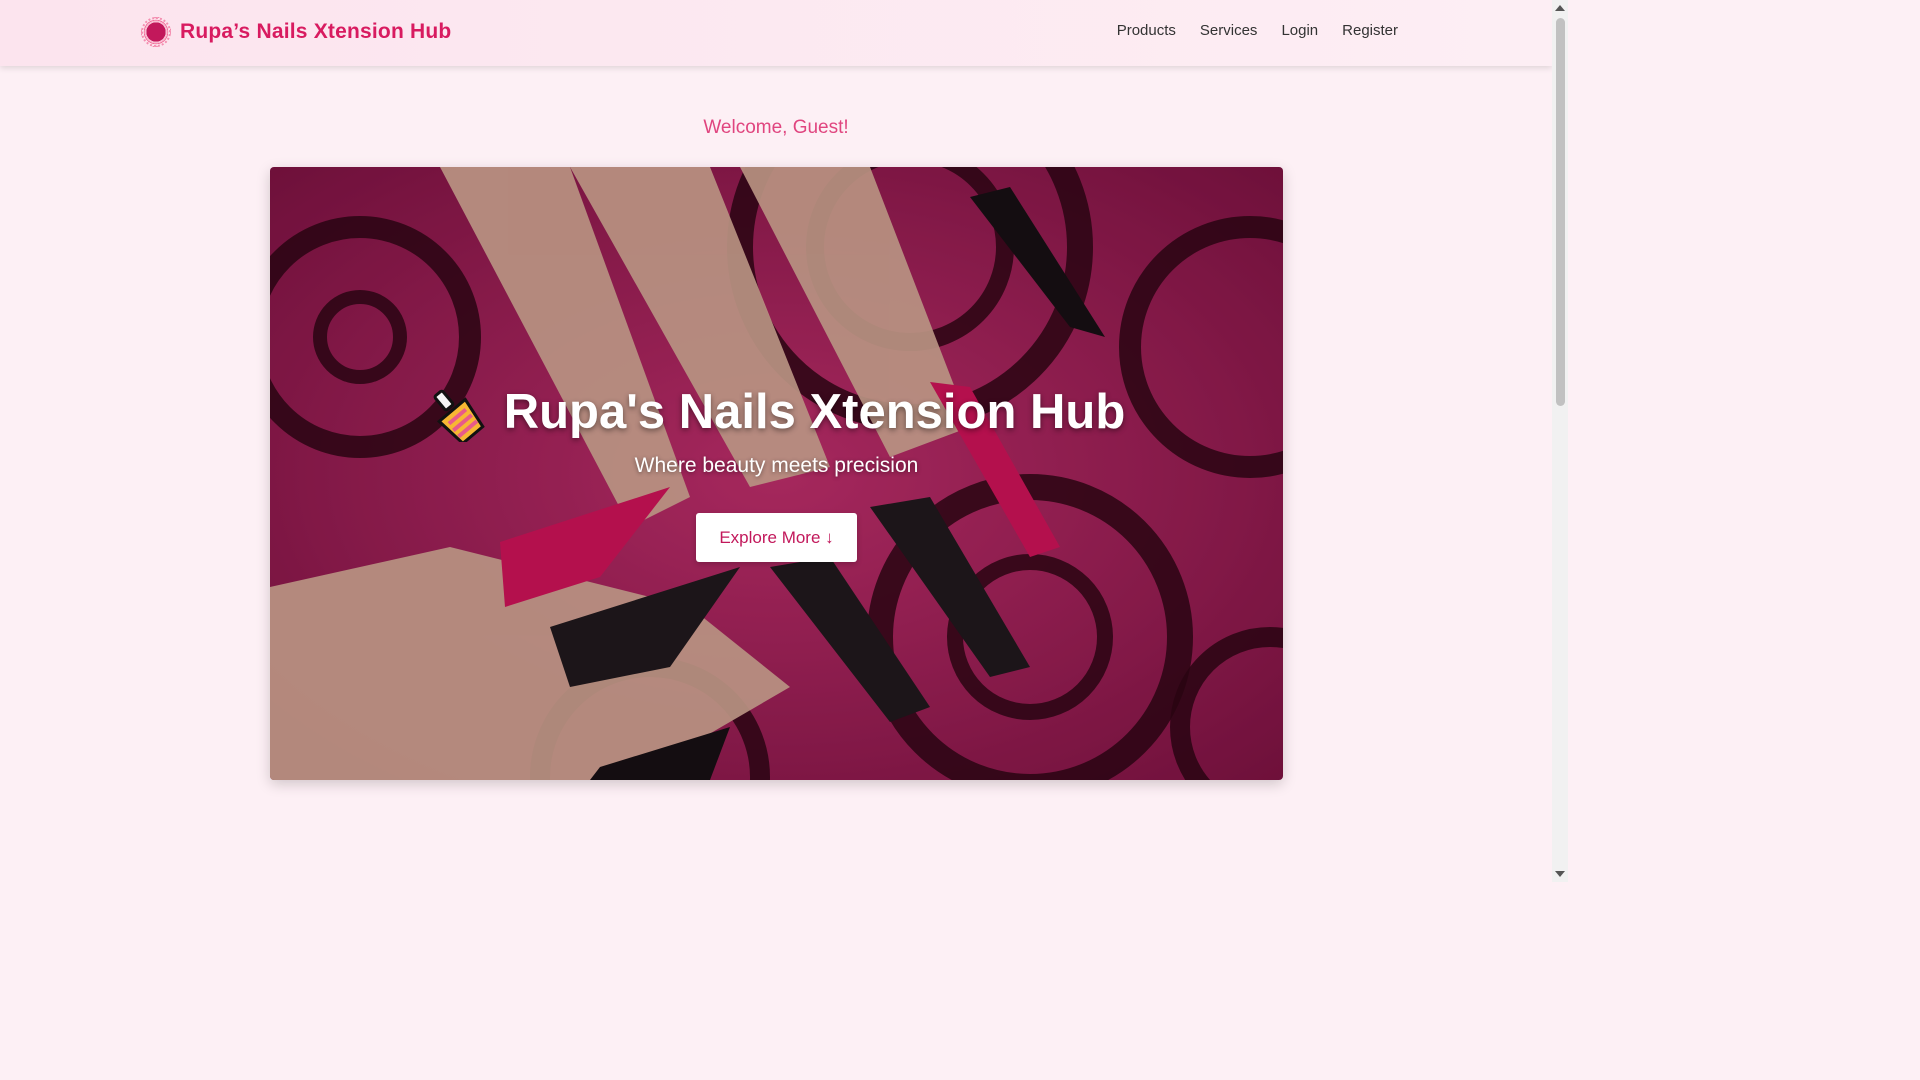  Describe the element at coordinates (1560, 874) in the screenshot. I see `scroll-down-arrow-icon` at that location.